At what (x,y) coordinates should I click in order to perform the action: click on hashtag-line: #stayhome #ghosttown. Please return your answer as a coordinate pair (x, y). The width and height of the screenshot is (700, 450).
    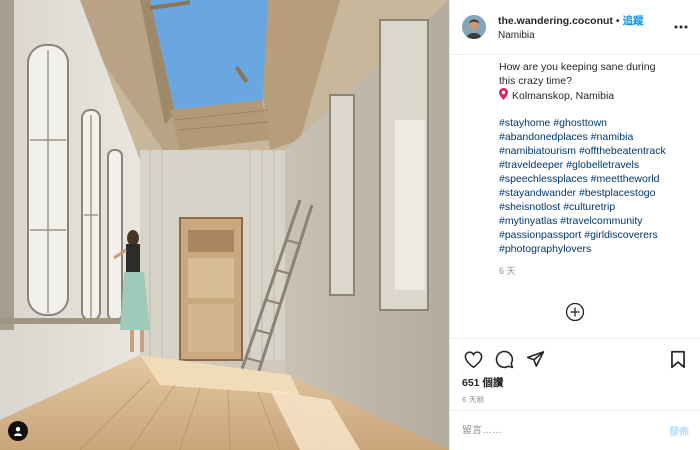
    Looking at the image, I should click on (596, 123).